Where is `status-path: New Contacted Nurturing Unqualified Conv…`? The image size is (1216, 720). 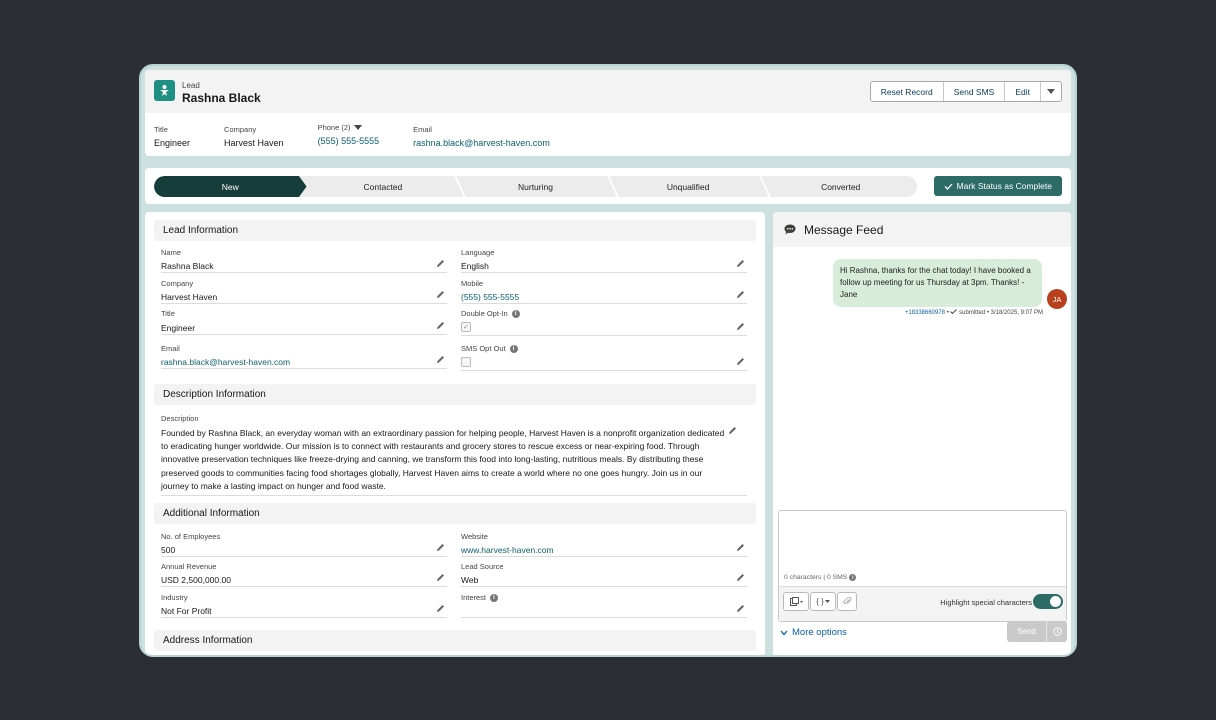 status-path: New Contacted Nurturing Unqualified Conv… is located at coordinates (535, 186).